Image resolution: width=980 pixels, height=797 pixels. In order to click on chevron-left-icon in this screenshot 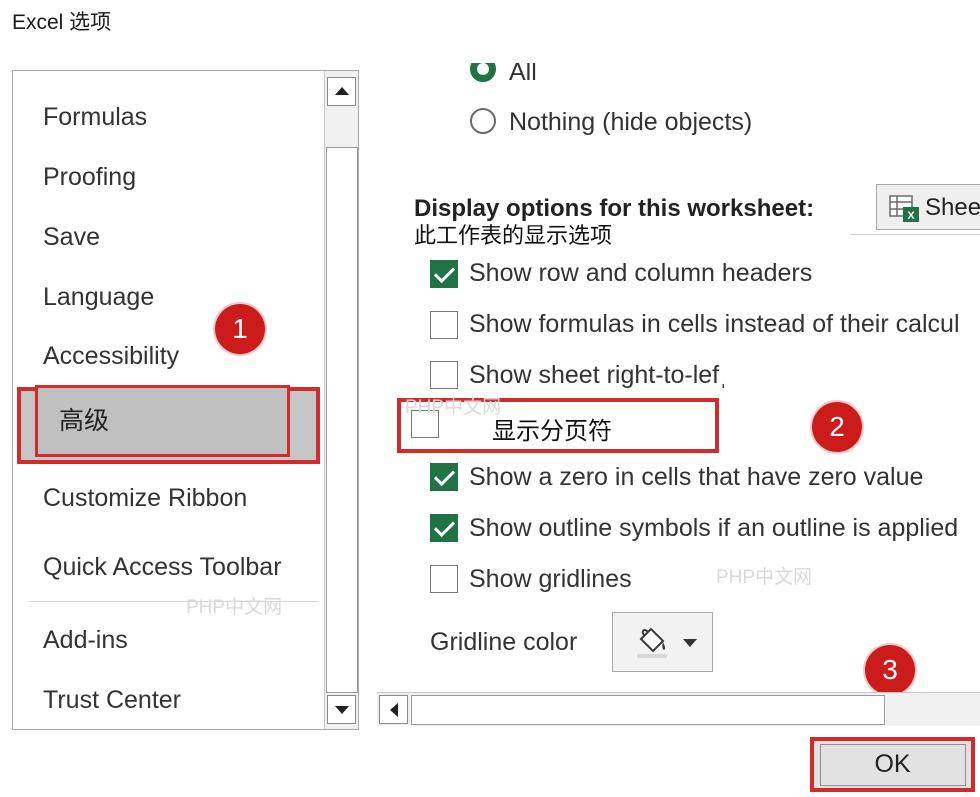, I will do `click(394, 710)`.